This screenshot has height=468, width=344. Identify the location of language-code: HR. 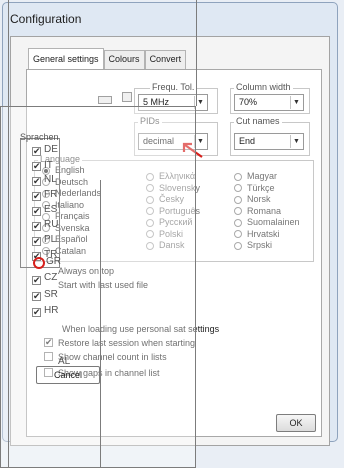
(51, 310).